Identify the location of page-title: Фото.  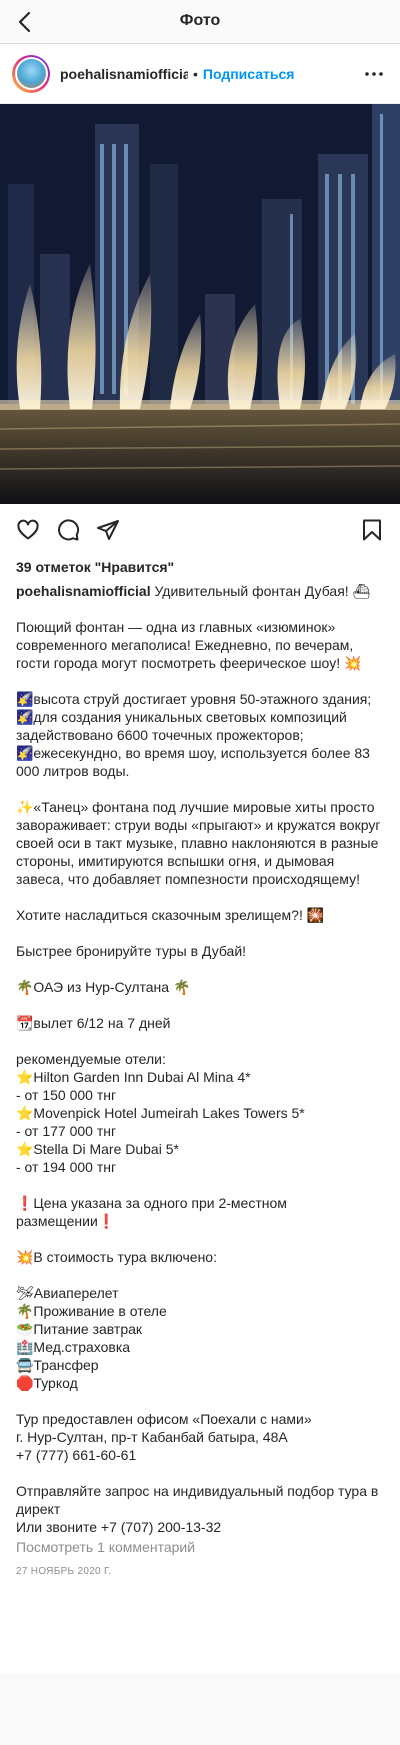
(200, 20).